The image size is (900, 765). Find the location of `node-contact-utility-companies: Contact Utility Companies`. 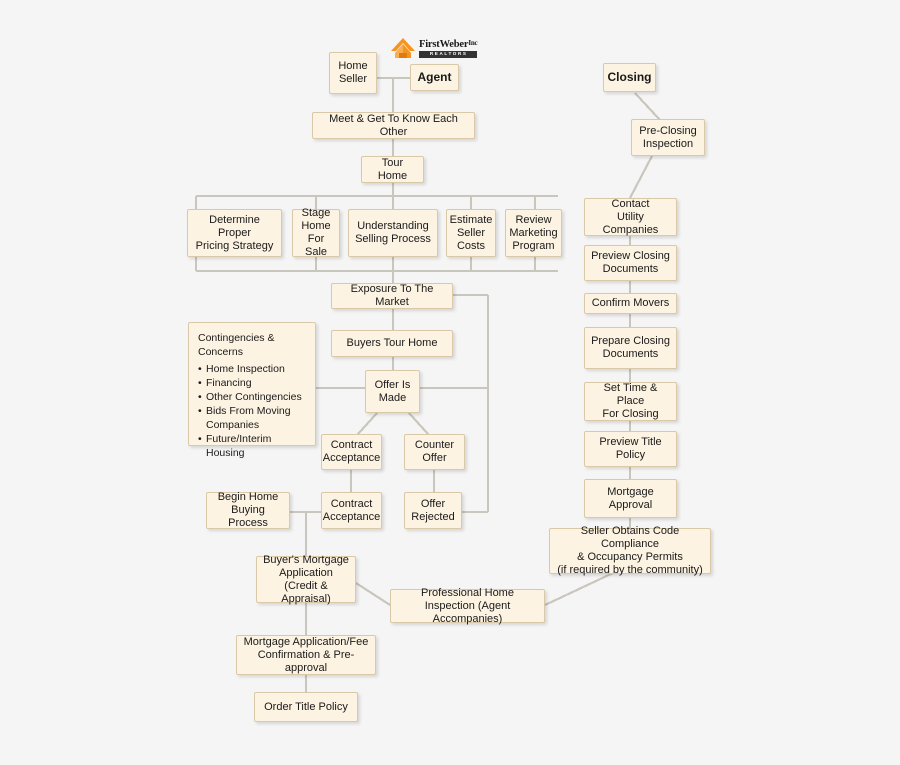

node-contact-utility-companies: Contact Utility Companies is located at coordinates (630, 217).